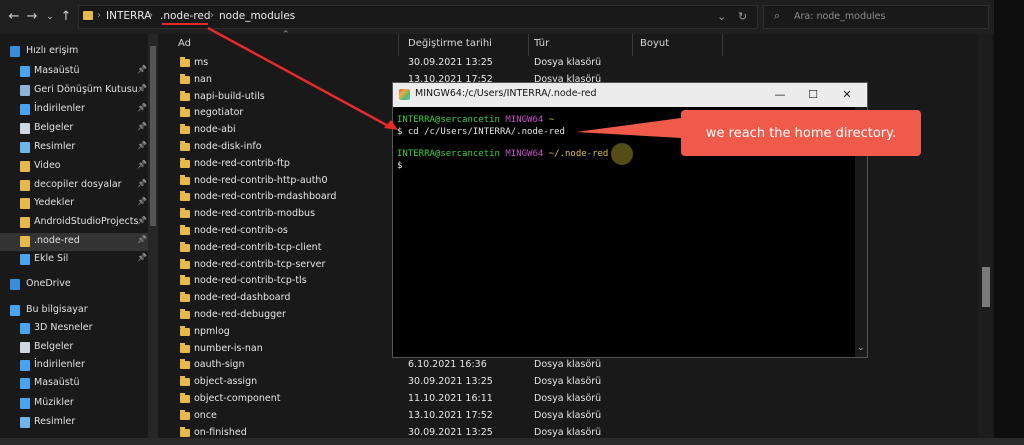 The image size is (1024, 445). What do you see at coordinates (628, 128) in the screenshot?
I see `callout-pointer` at bounding box center [628, 128].